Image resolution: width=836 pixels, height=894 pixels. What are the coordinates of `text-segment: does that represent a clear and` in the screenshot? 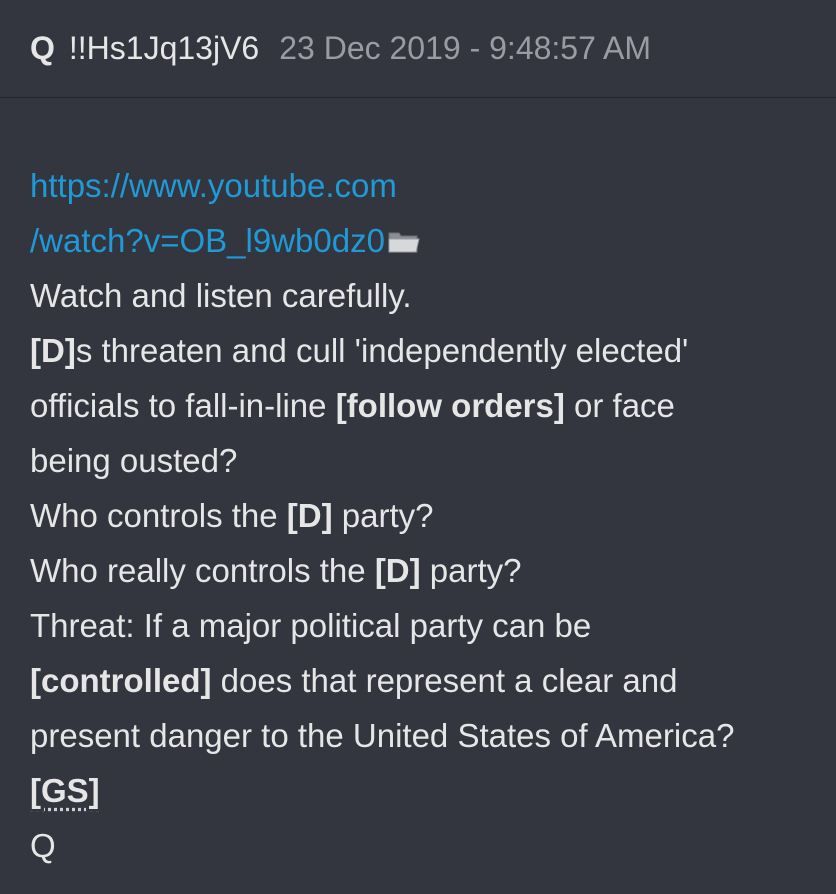 It's located at (444, 680).